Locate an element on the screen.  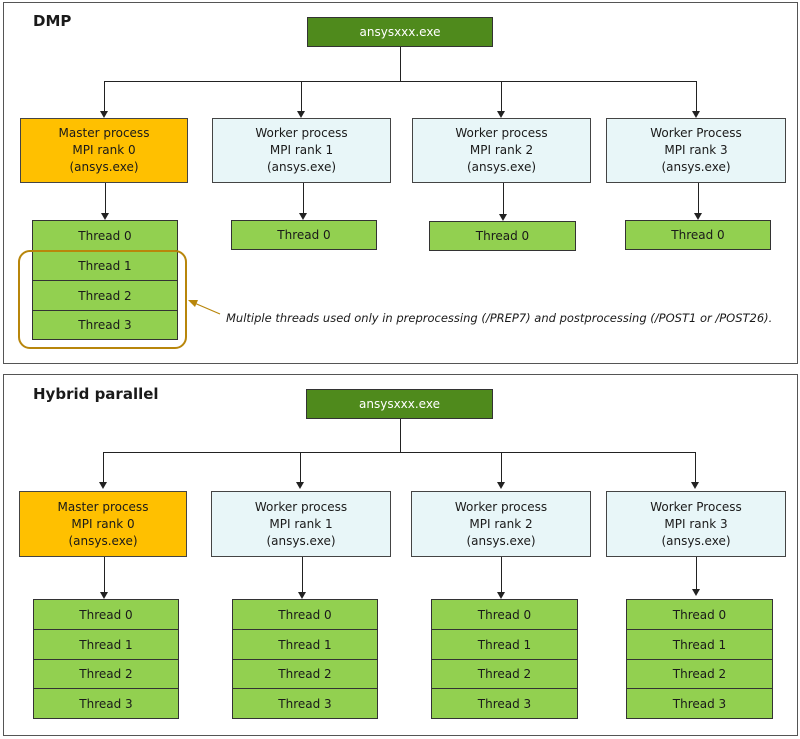
hybrid-worker1-thread-2: Thread 2 is located at coordinates (305, 674).